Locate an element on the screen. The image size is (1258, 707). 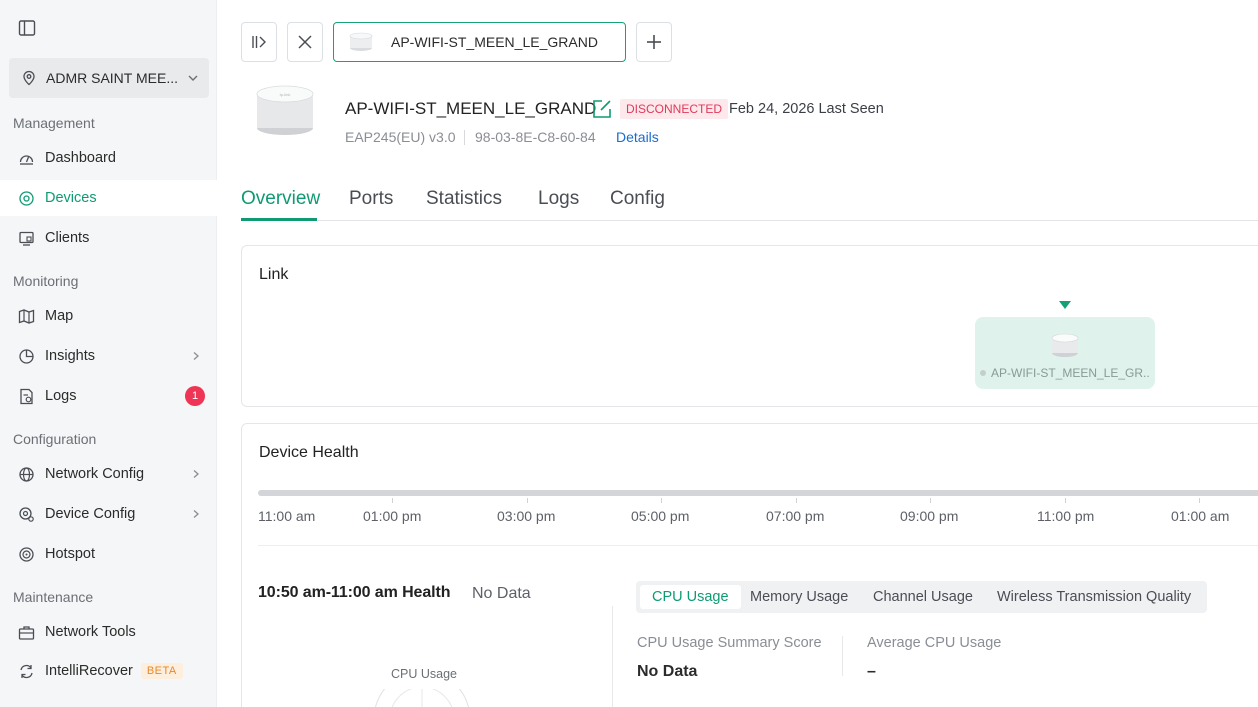
svg-text: tp-link is located at coordinates (285, 94).